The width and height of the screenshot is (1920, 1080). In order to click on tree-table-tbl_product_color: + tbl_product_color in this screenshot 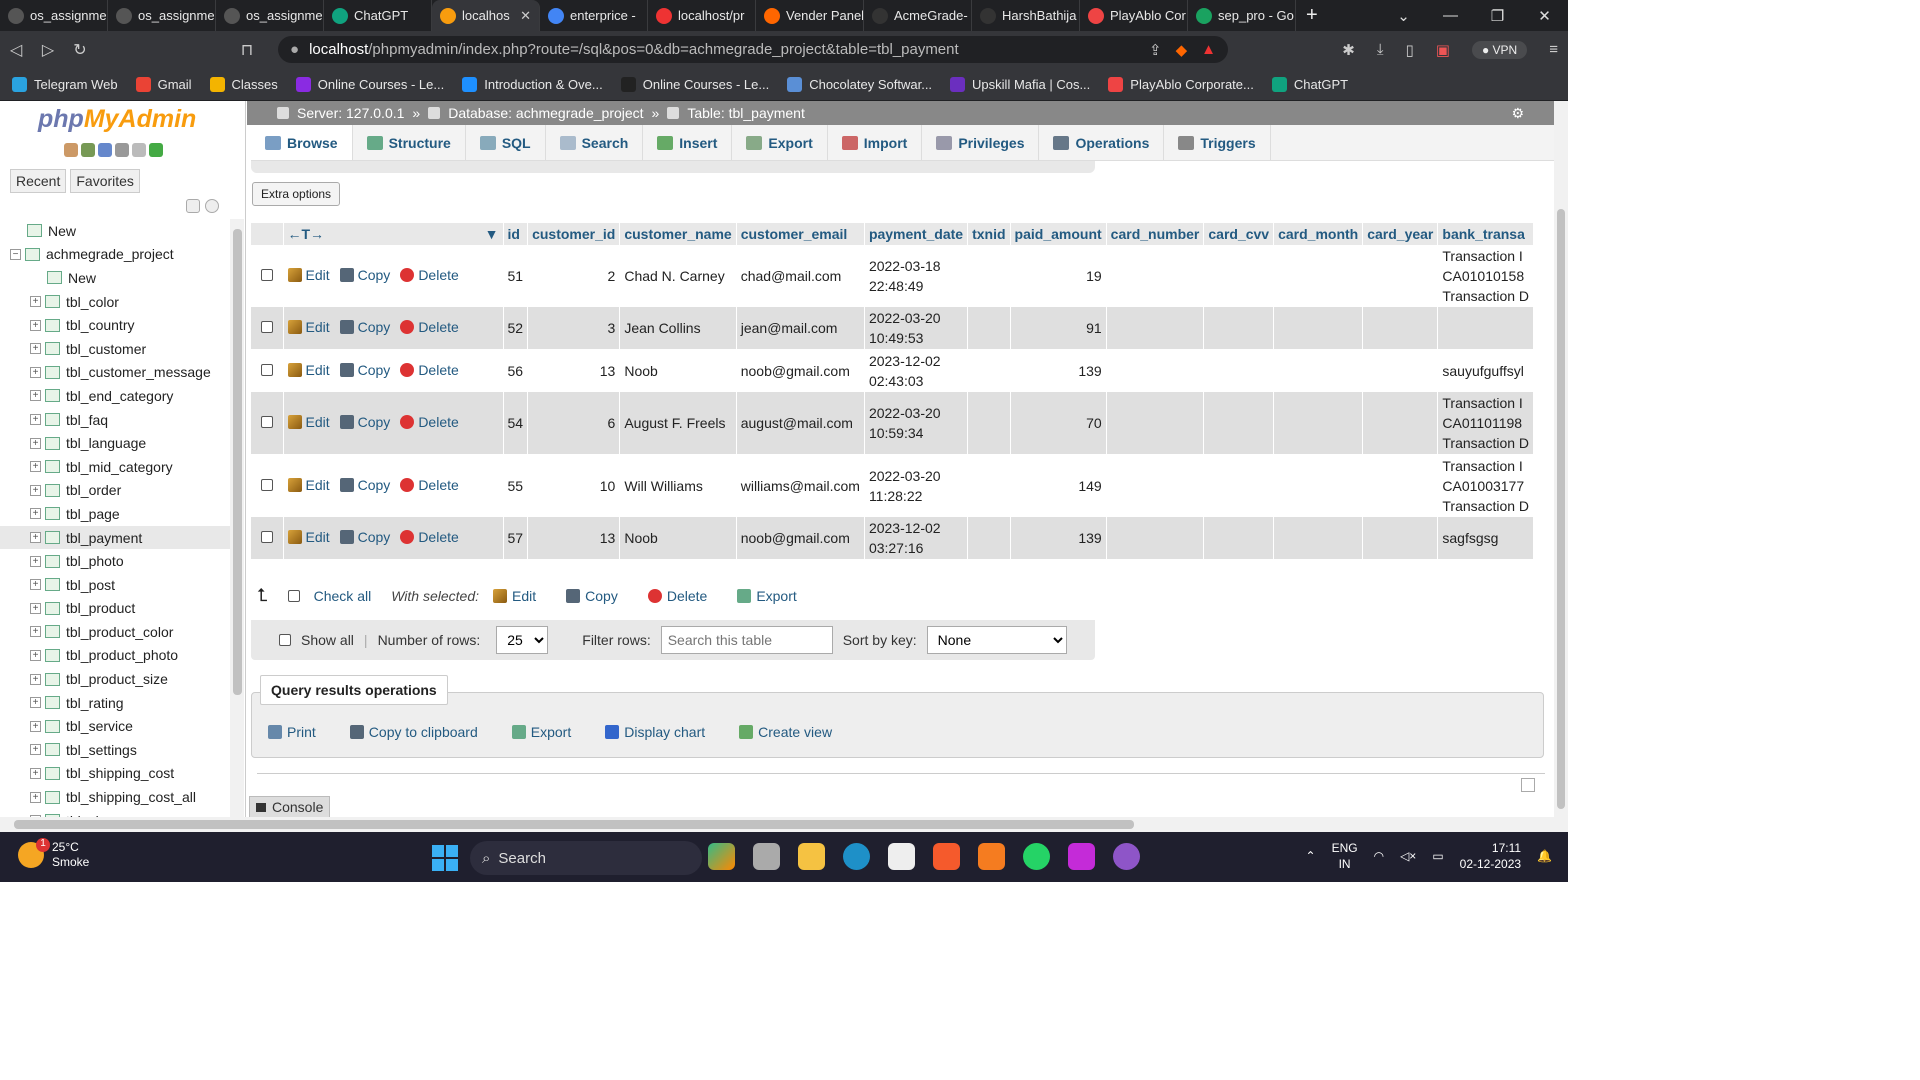, I will do `click(115, 632)`.